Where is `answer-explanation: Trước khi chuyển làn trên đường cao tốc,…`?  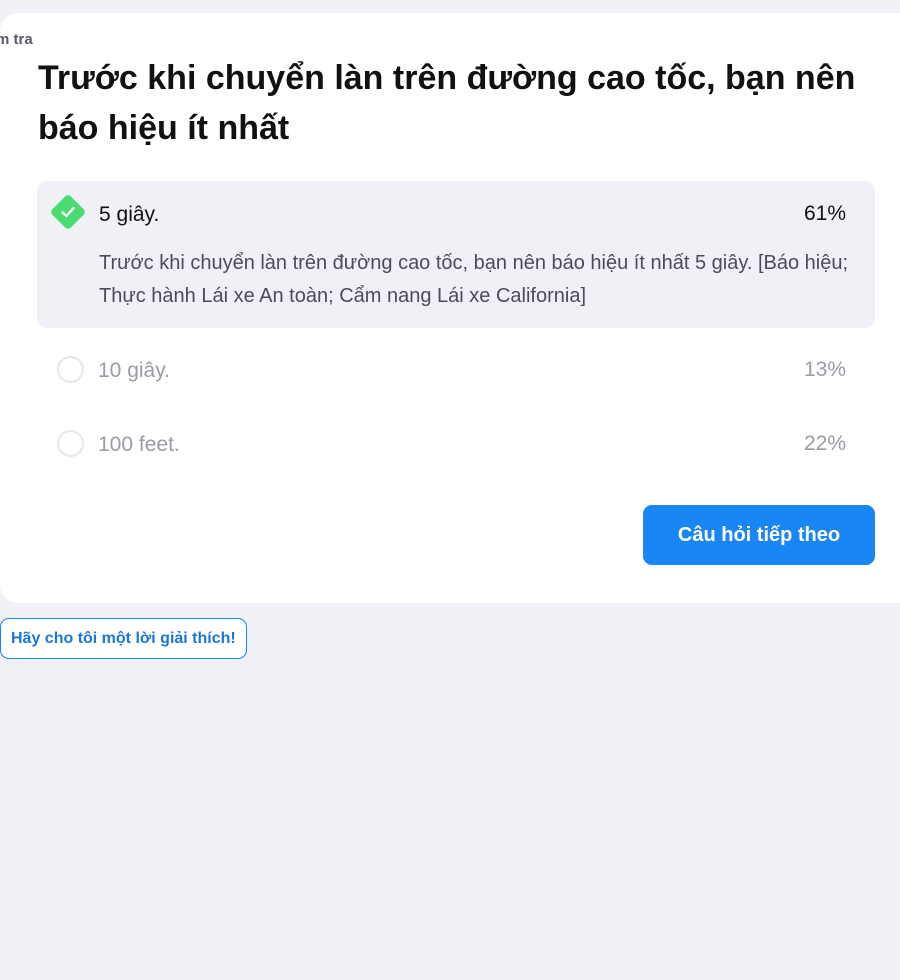 answer-explanation: Trước khi chuyển làn trên đường cao tốc,… is located at coordinates (474, 279).